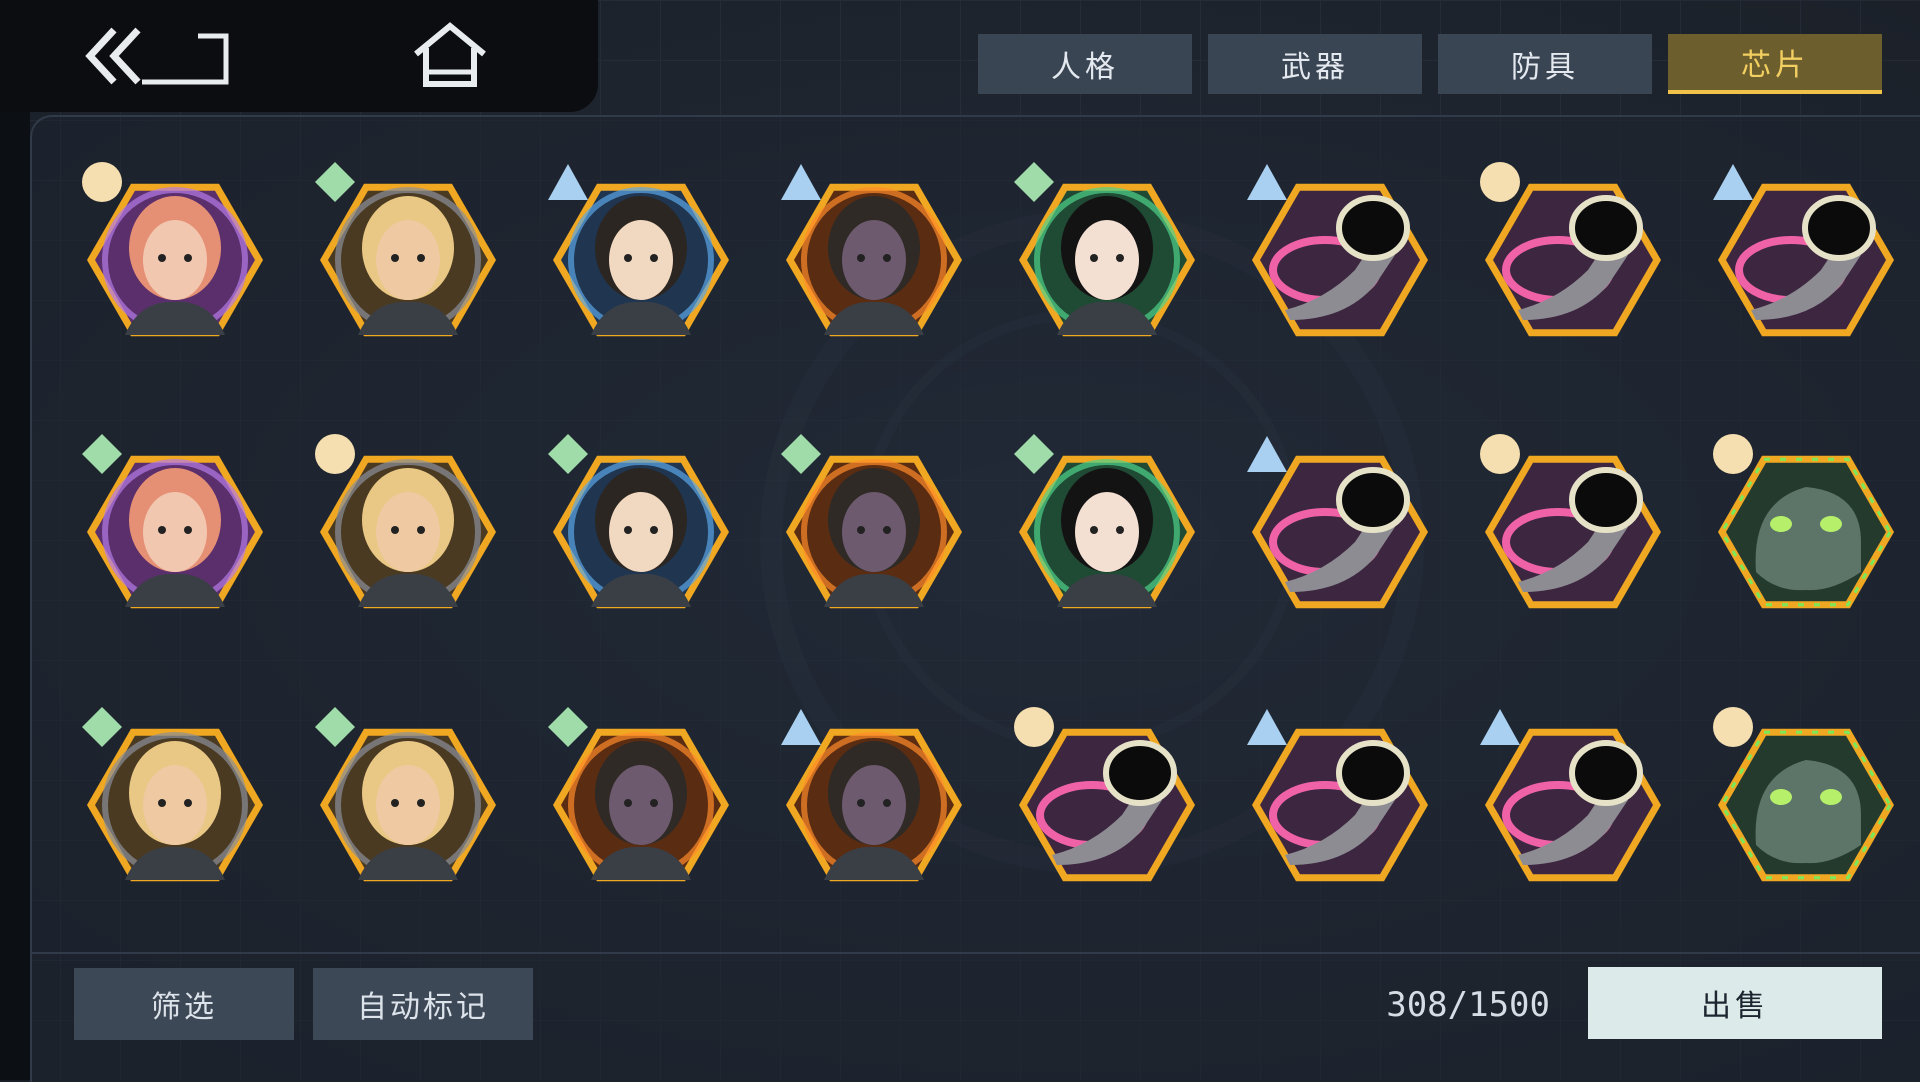 This screenshot has width=1920, height=1082. I want to click on auto-mark-button: 自动标记, so click(423, 1004).